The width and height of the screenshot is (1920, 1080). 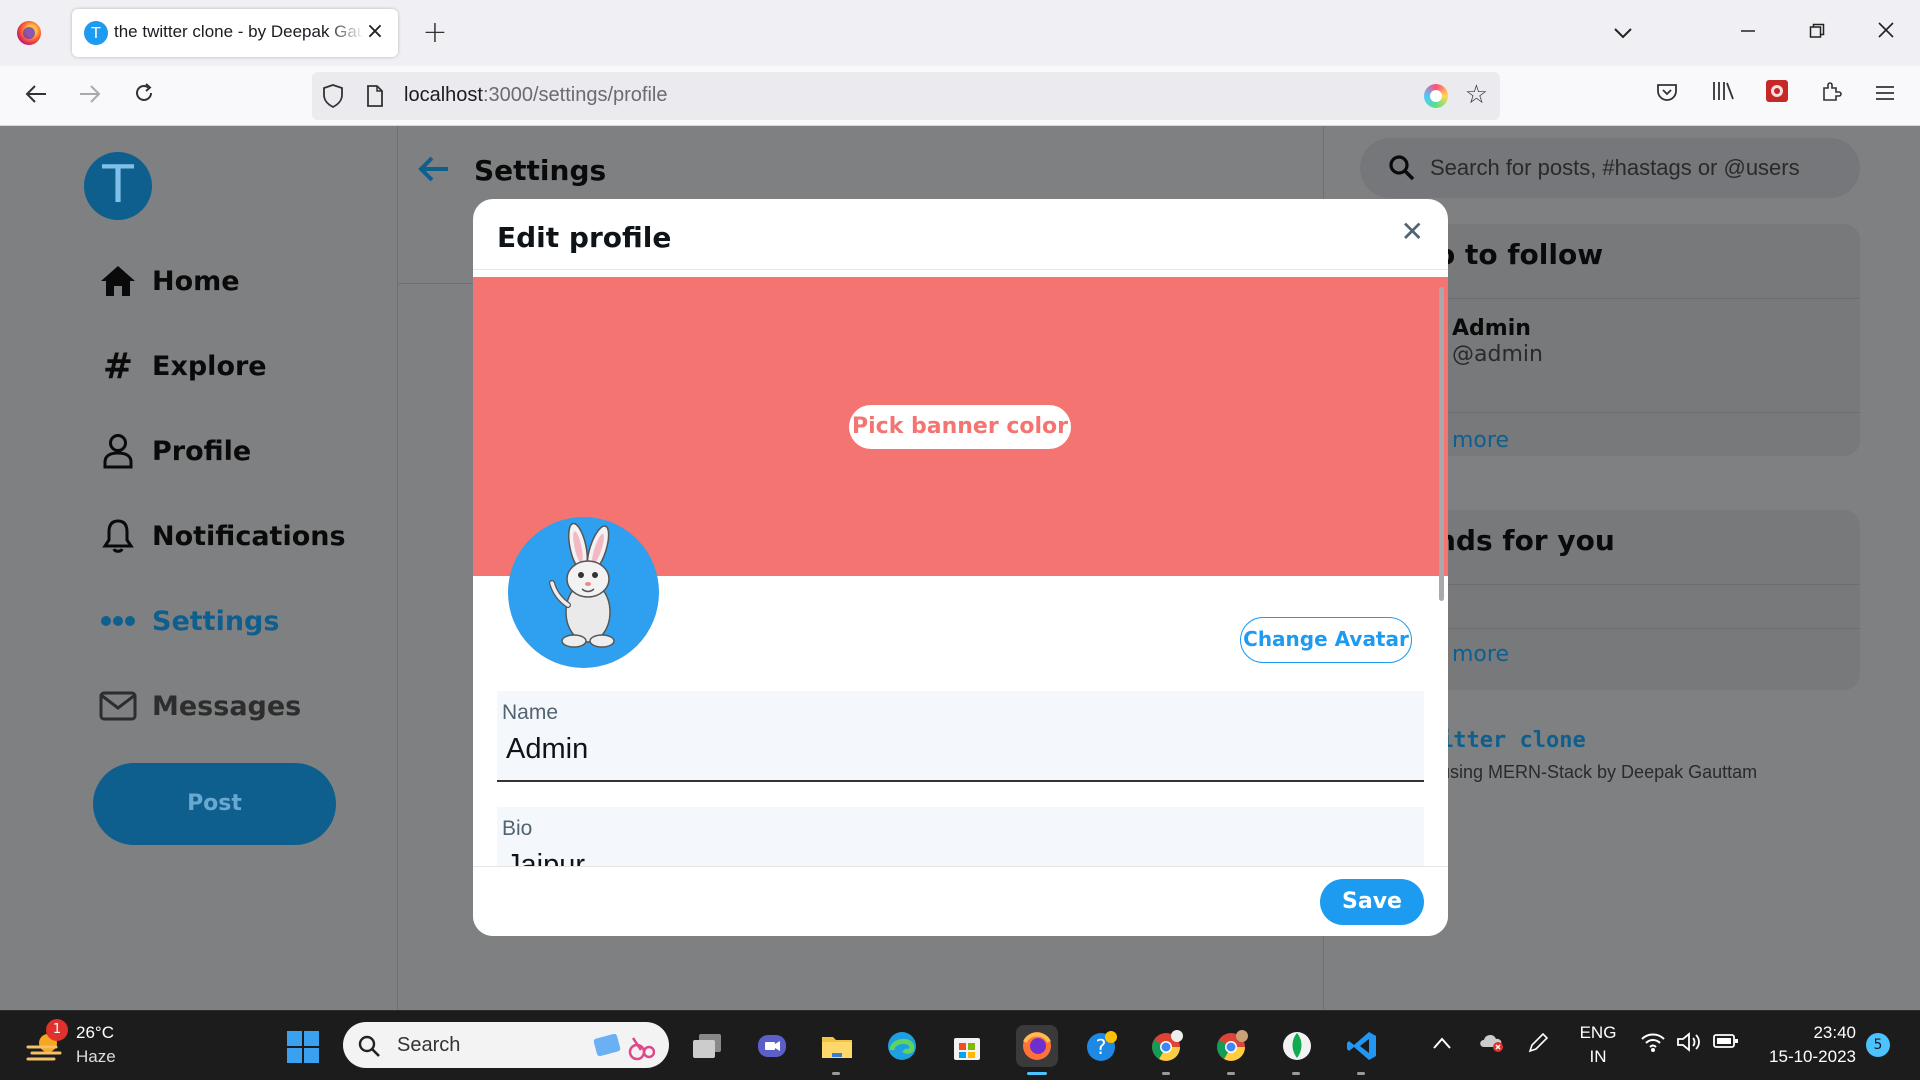 What do you see at coordinates (1831, 96) in the screenshot?
I see `extensions-puzzle-icon` at bounding box center [1831, 96].